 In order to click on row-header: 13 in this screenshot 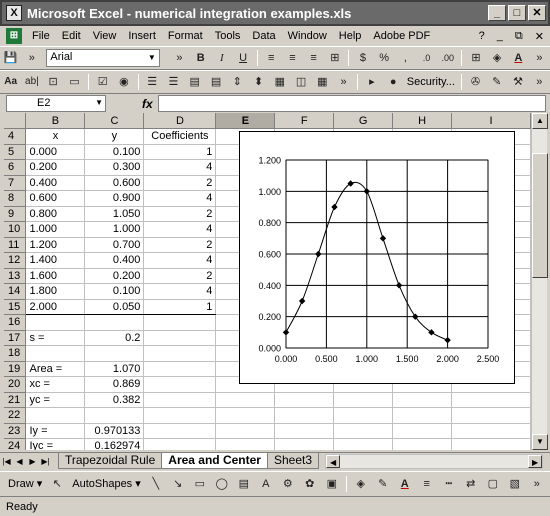, I will do `click(15, 276)`.